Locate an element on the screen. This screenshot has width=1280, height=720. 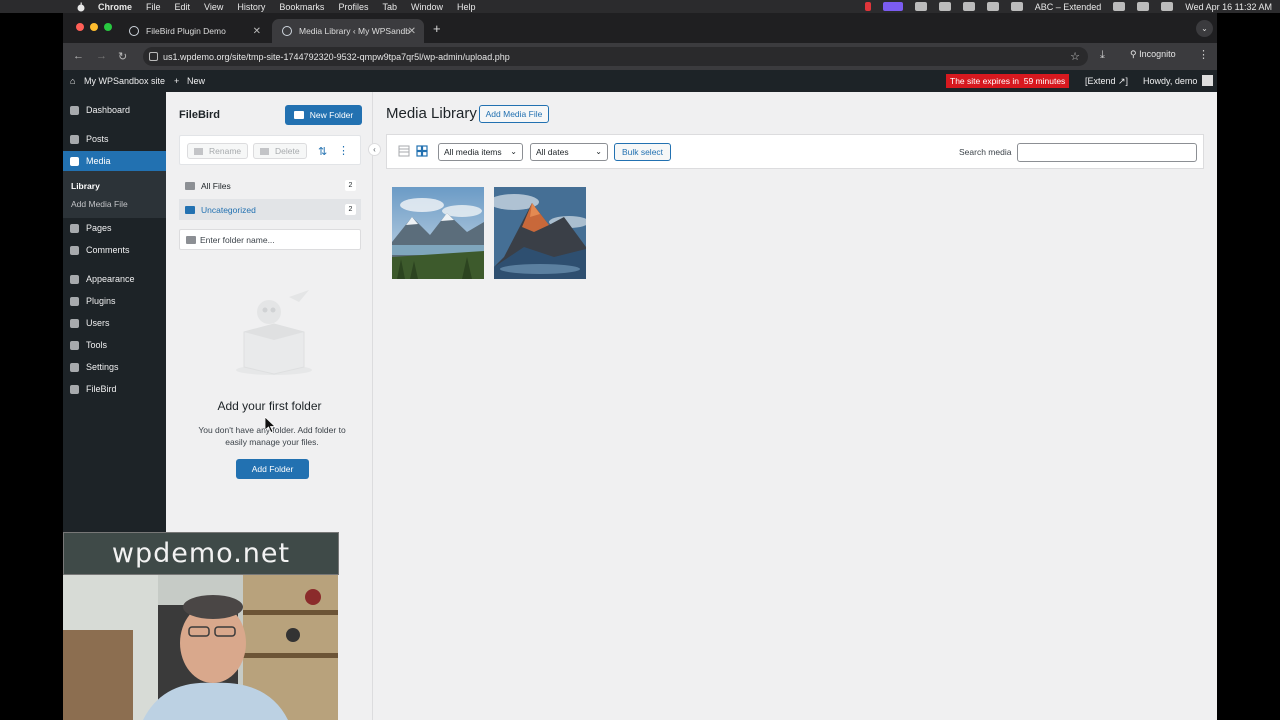
sidebar-item-dashboard: Dashboard is located at coordinates (114, 110).